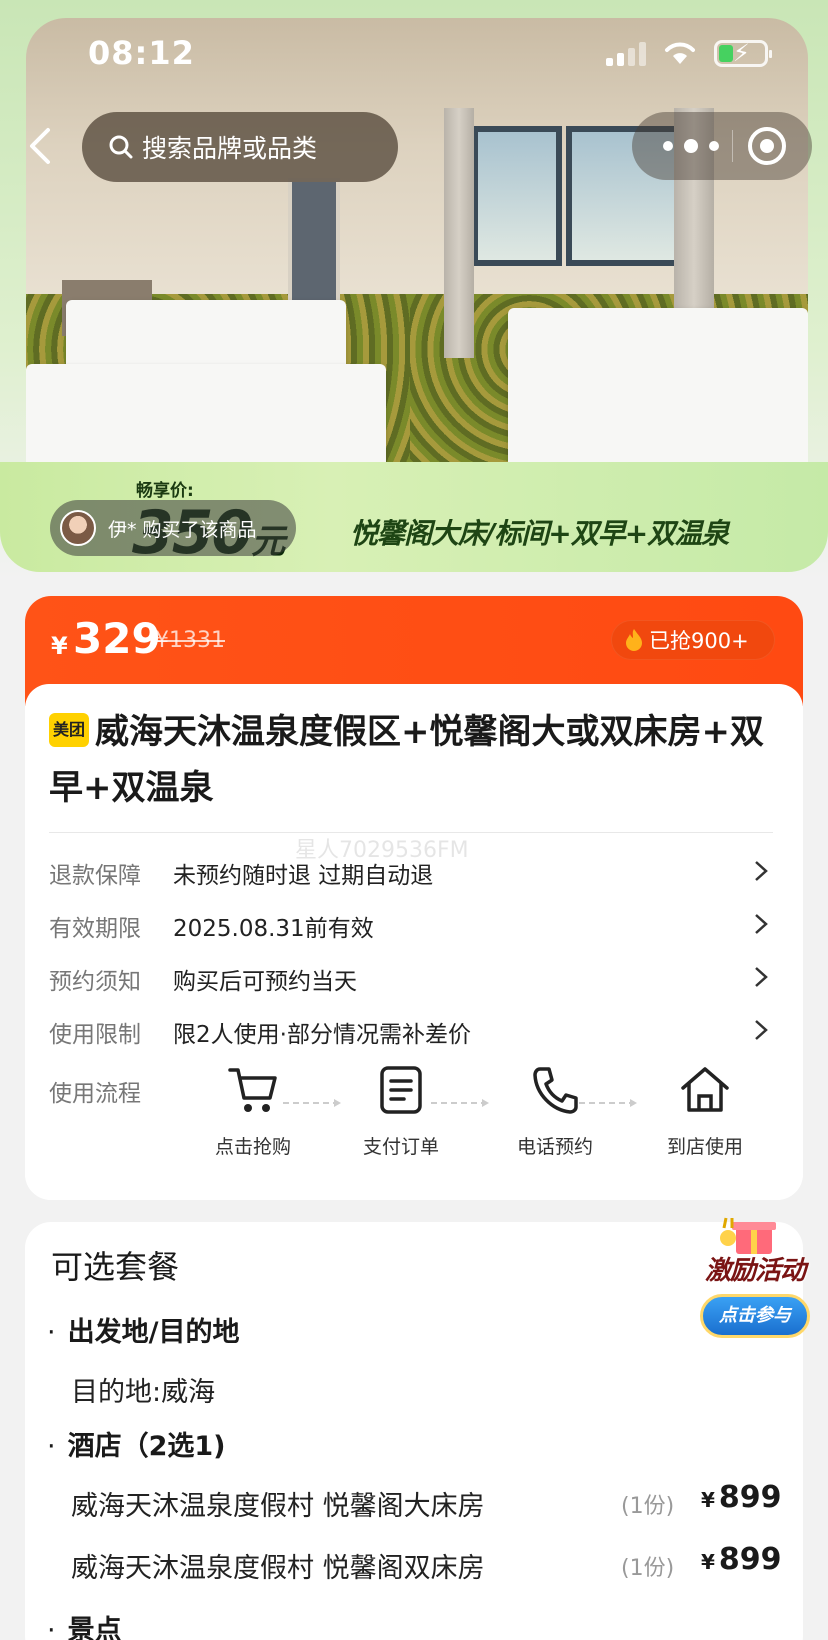  I want to click on detail-value: 未预约随时退 过期自动退, so click(303, 876).